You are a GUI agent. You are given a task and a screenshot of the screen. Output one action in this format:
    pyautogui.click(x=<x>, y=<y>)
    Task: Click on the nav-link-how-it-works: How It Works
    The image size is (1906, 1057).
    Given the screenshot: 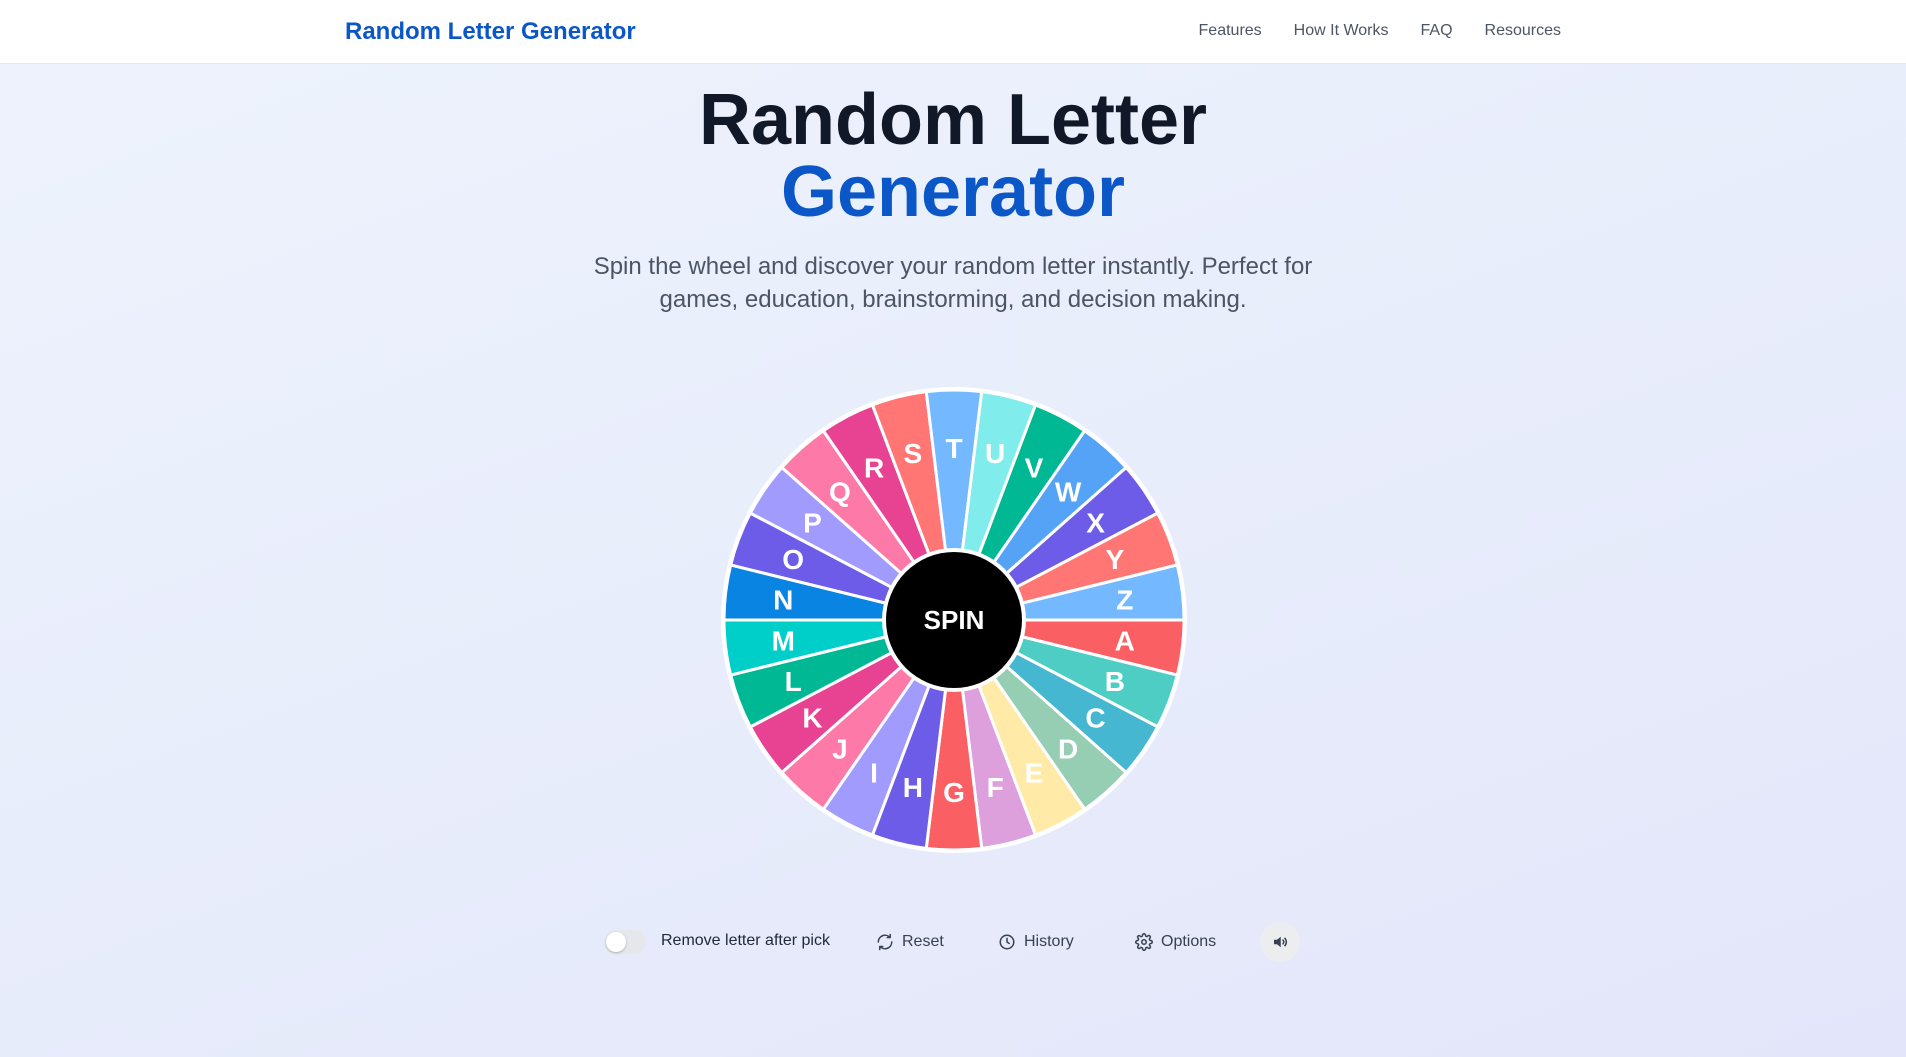 What is the action you would take?
    pyautogui.click(x=1341, y=31)
    